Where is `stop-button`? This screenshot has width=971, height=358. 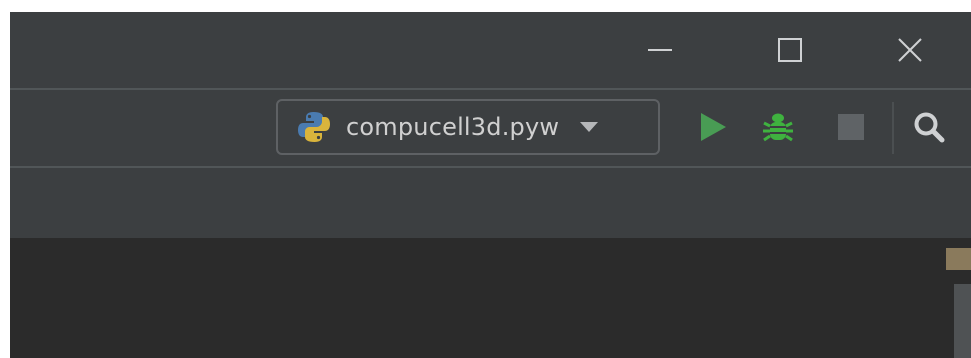 stop-button is located at coordinates (851, 127).